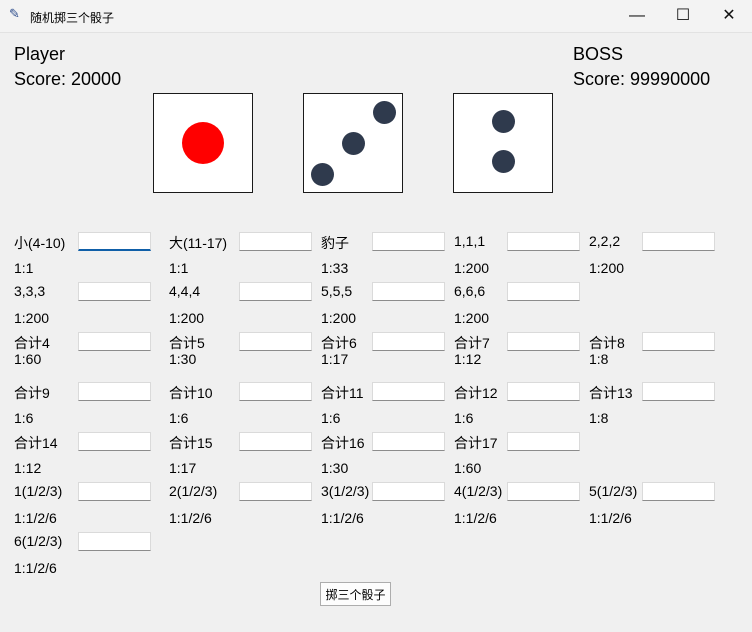  Describe the element at coordinates (36, 443) in the screenshot. I see `bet-label: 合计14` at that location.